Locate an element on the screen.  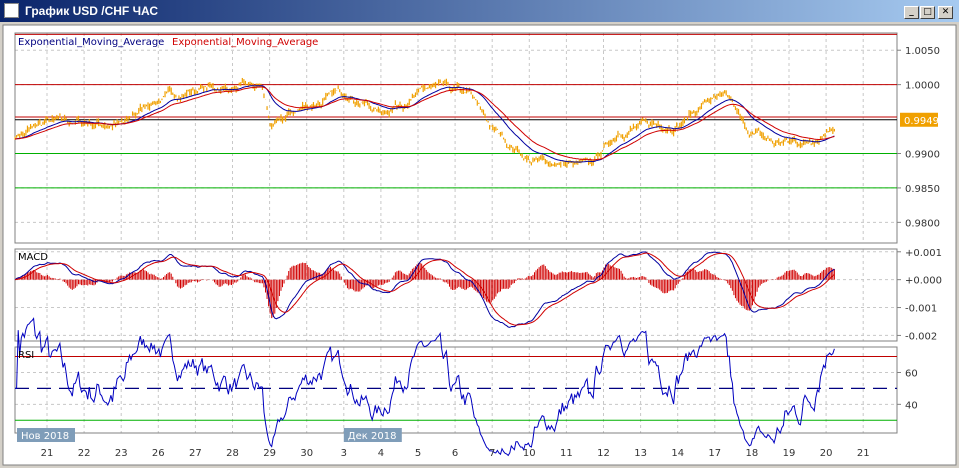
macd-tick-label: +0.000 is located at coordinates (923, 281).